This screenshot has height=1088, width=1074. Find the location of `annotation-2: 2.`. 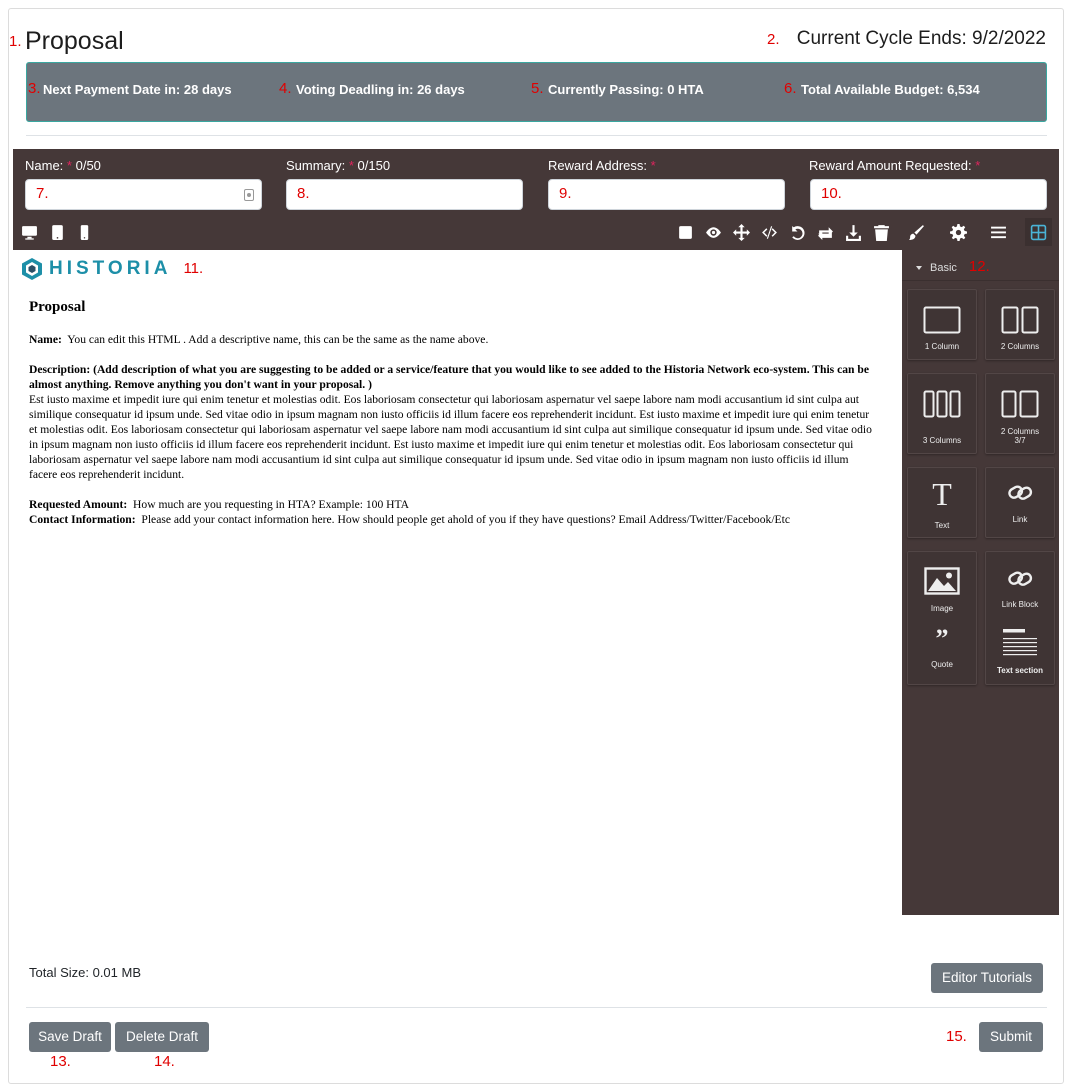

annotation-2: 2. is located at coordinates (773, 39).